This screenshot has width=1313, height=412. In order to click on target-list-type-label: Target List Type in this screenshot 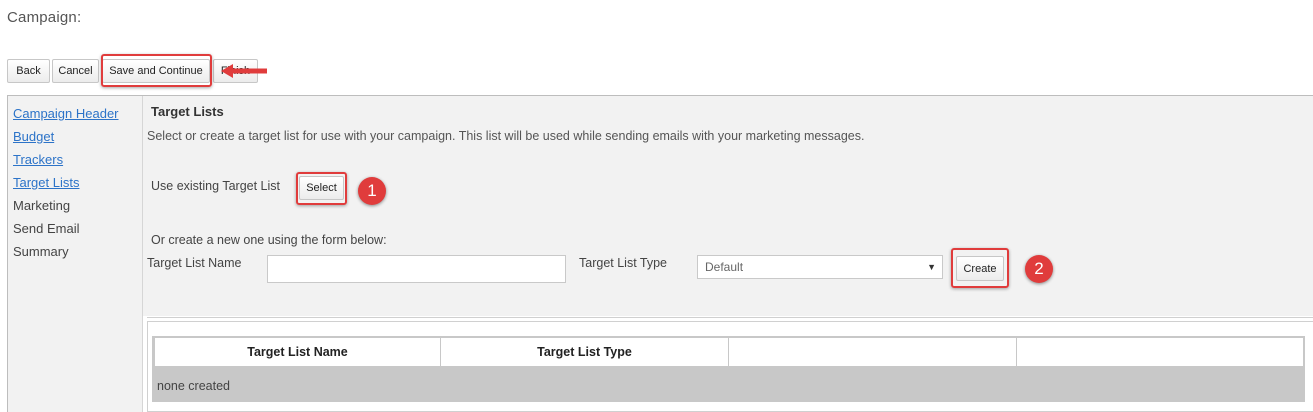, I will do `click(623, 263)`.